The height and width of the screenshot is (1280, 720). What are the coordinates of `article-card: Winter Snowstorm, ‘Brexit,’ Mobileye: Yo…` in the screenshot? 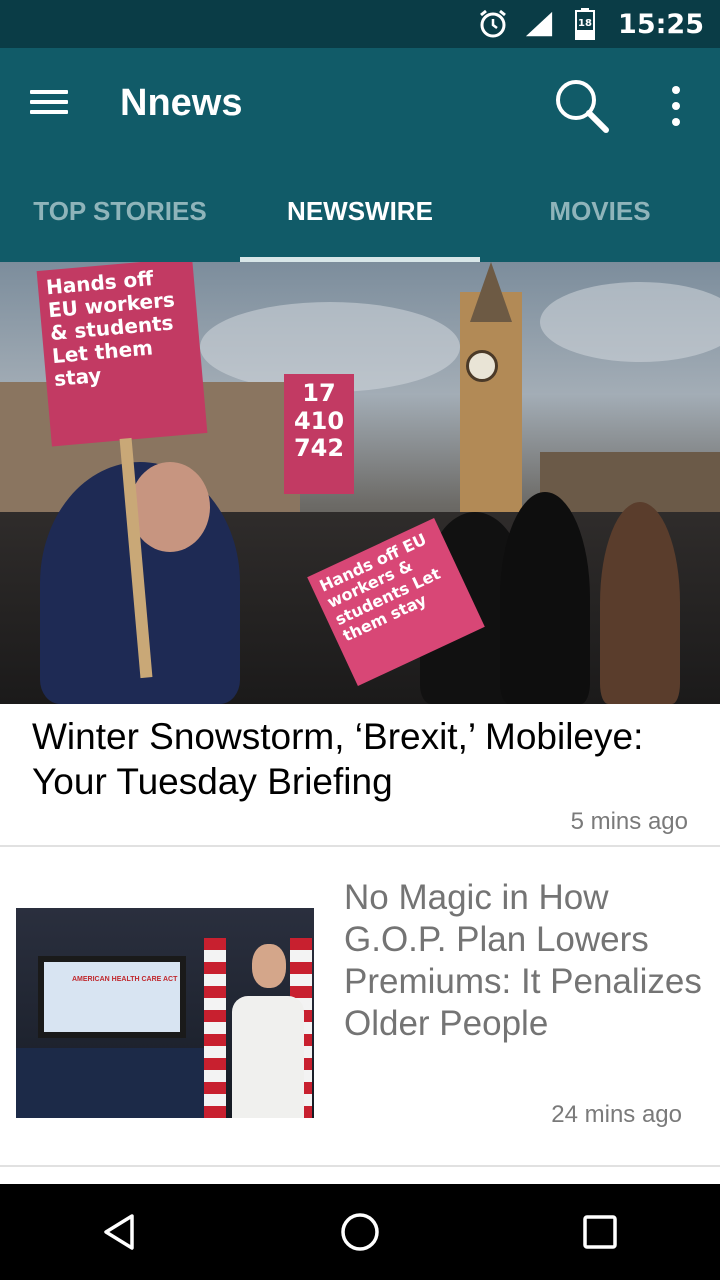 It's located at (360, 775).